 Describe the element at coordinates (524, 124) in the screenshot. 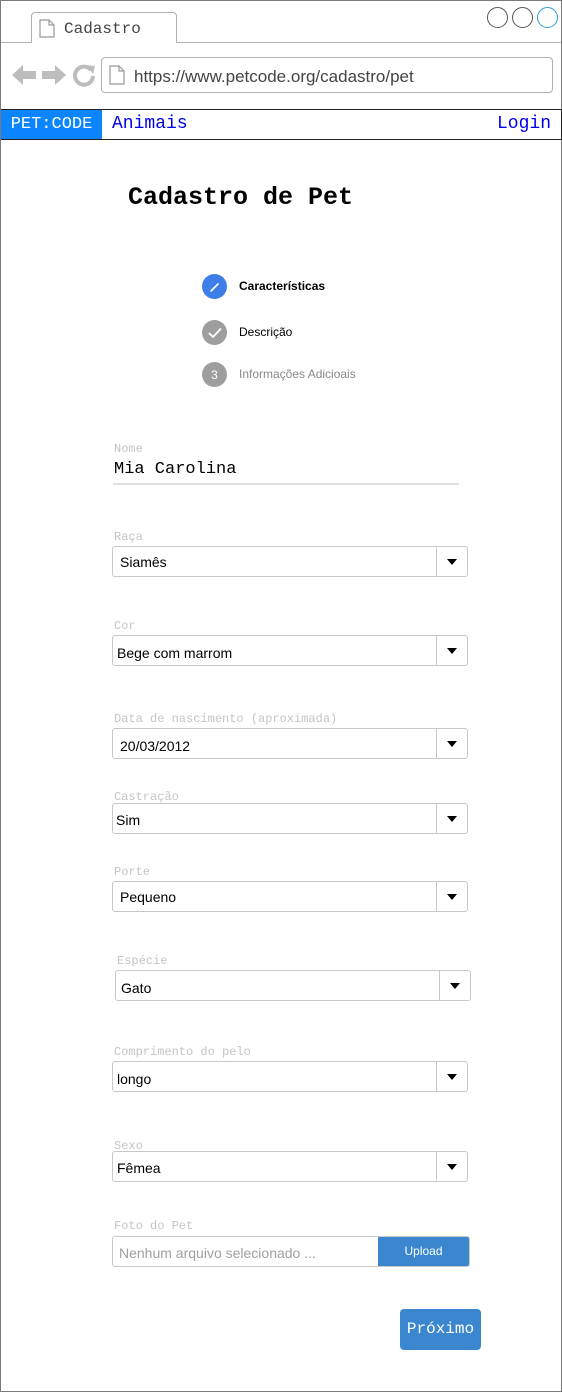

I see `nav-link-login: Login` at that location.